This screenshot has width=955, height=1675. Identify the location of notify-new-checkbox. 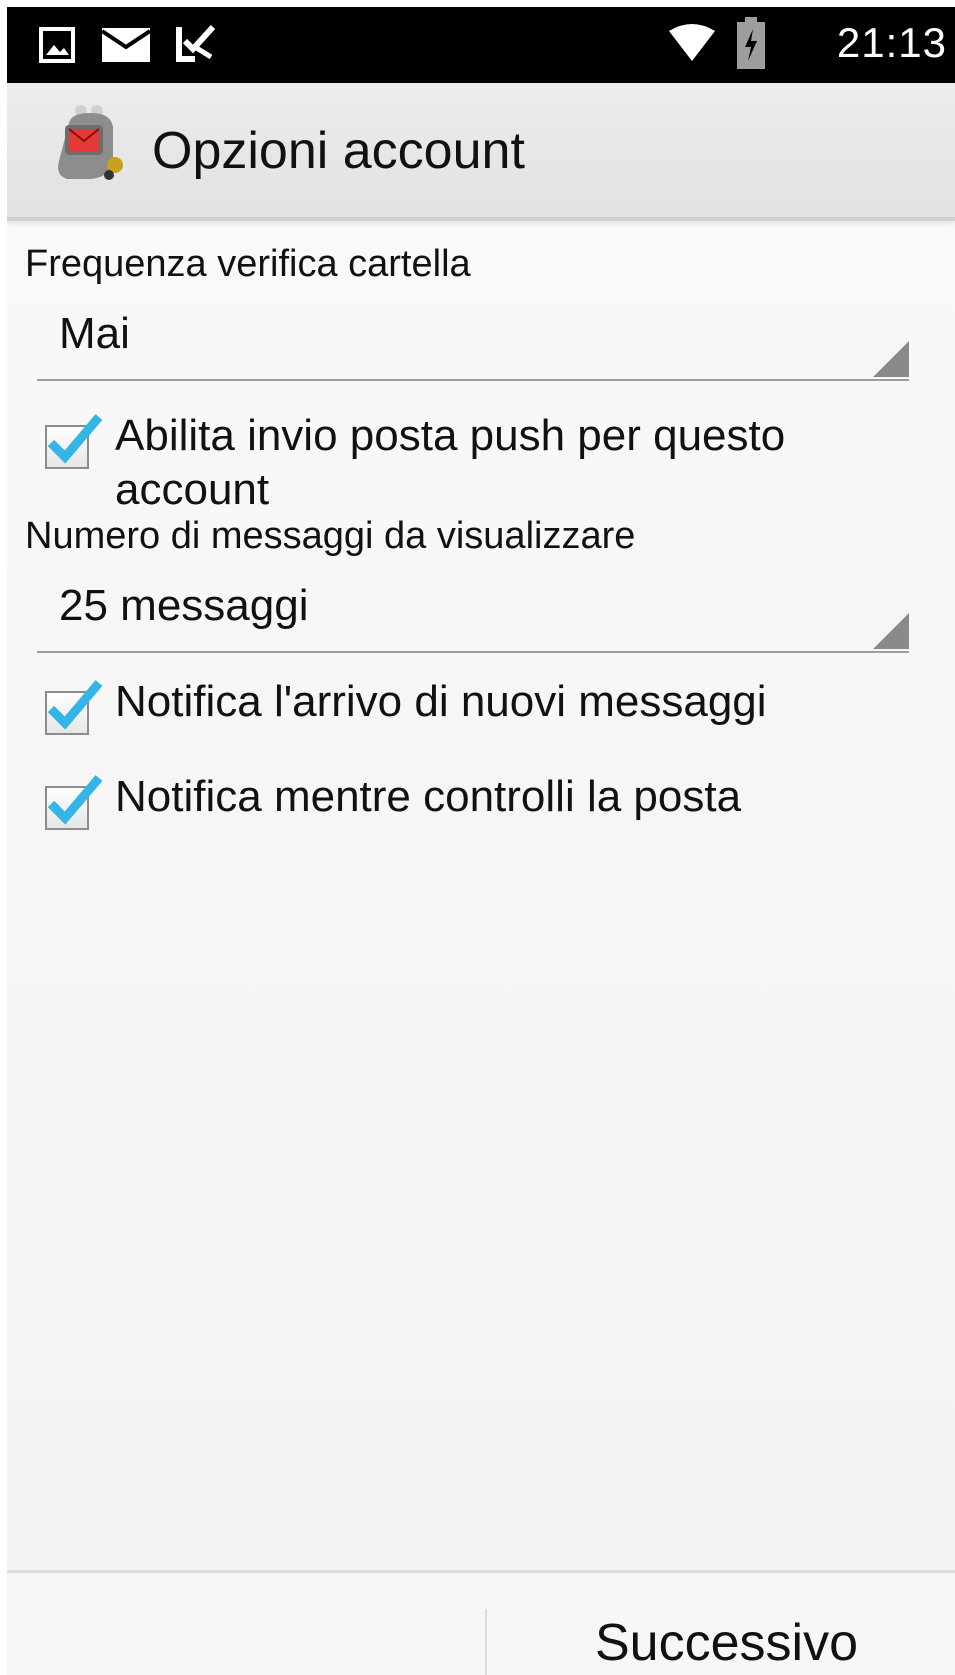
(74, 707).